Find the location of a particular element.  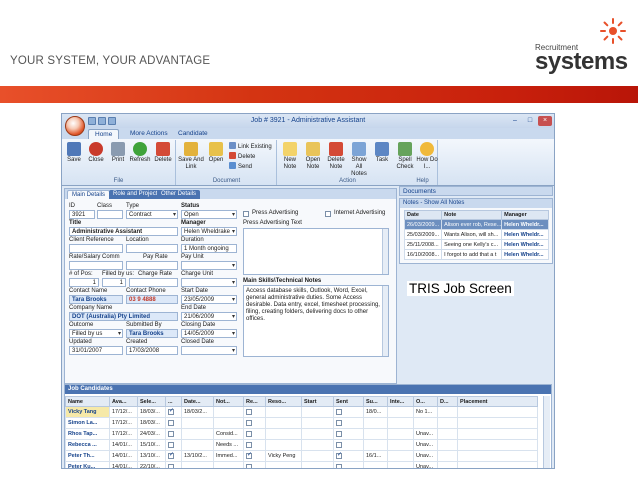

end-date-field: 21/06/2009 is located at coordinates (209, 316).